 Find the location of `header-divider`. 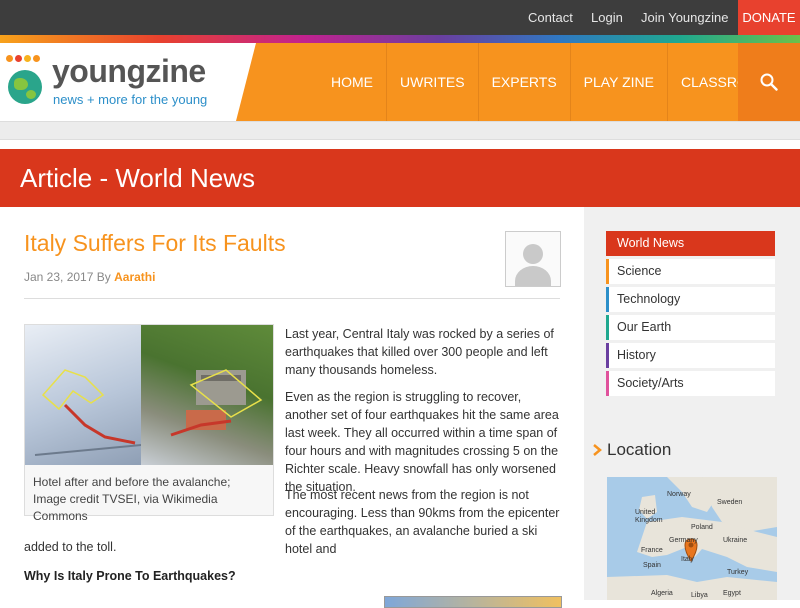

header-divider is located at coordinates (400, 130).